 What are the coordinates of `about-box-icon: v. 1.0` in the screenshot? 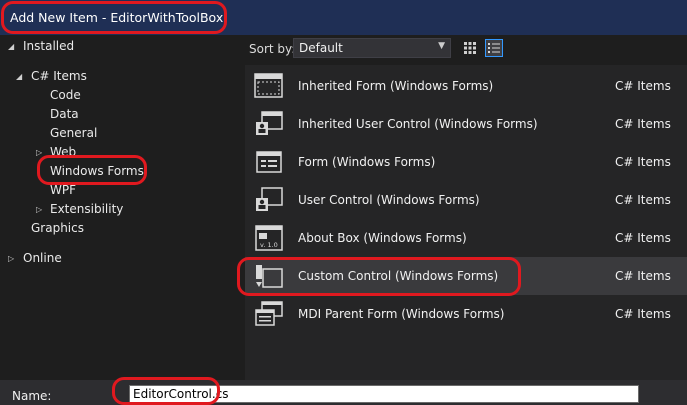 It's located at (269, 238).